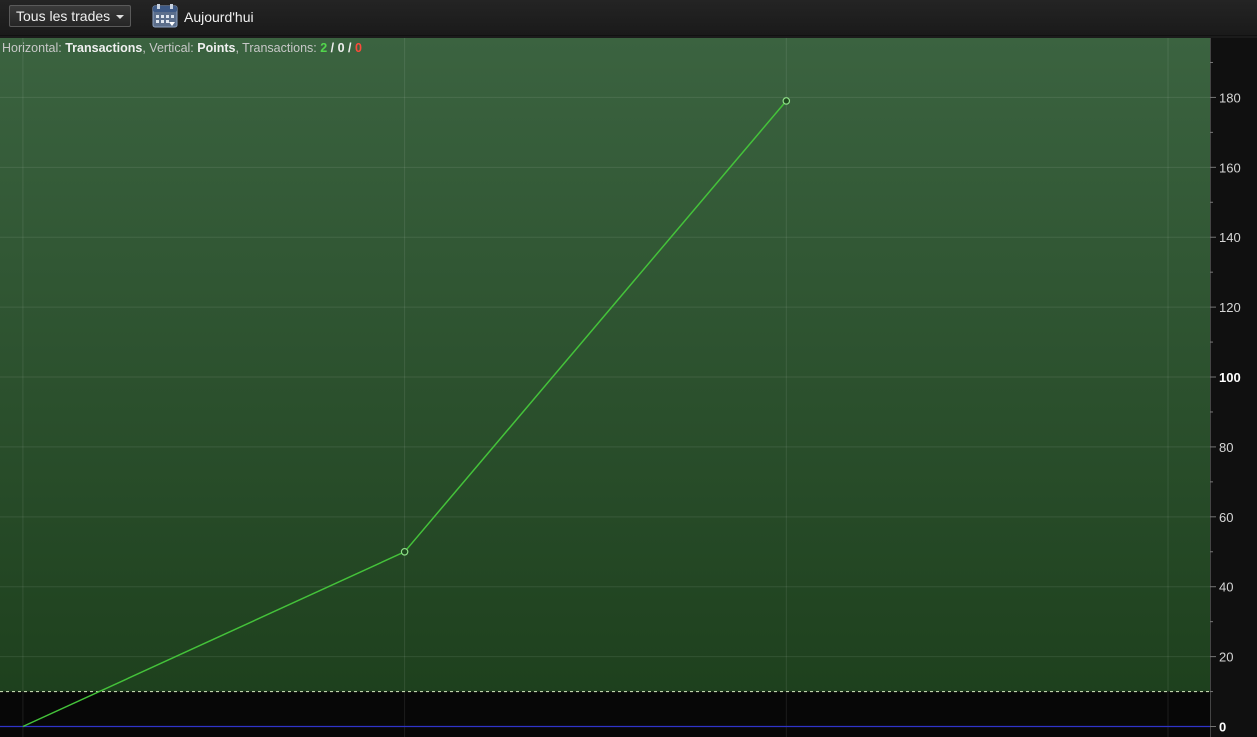 This screenshot has width=1257, height=737. Describe the element at coordinates (1230, 237) in the screenshot. I see `y-tick-label: 140` at that location.